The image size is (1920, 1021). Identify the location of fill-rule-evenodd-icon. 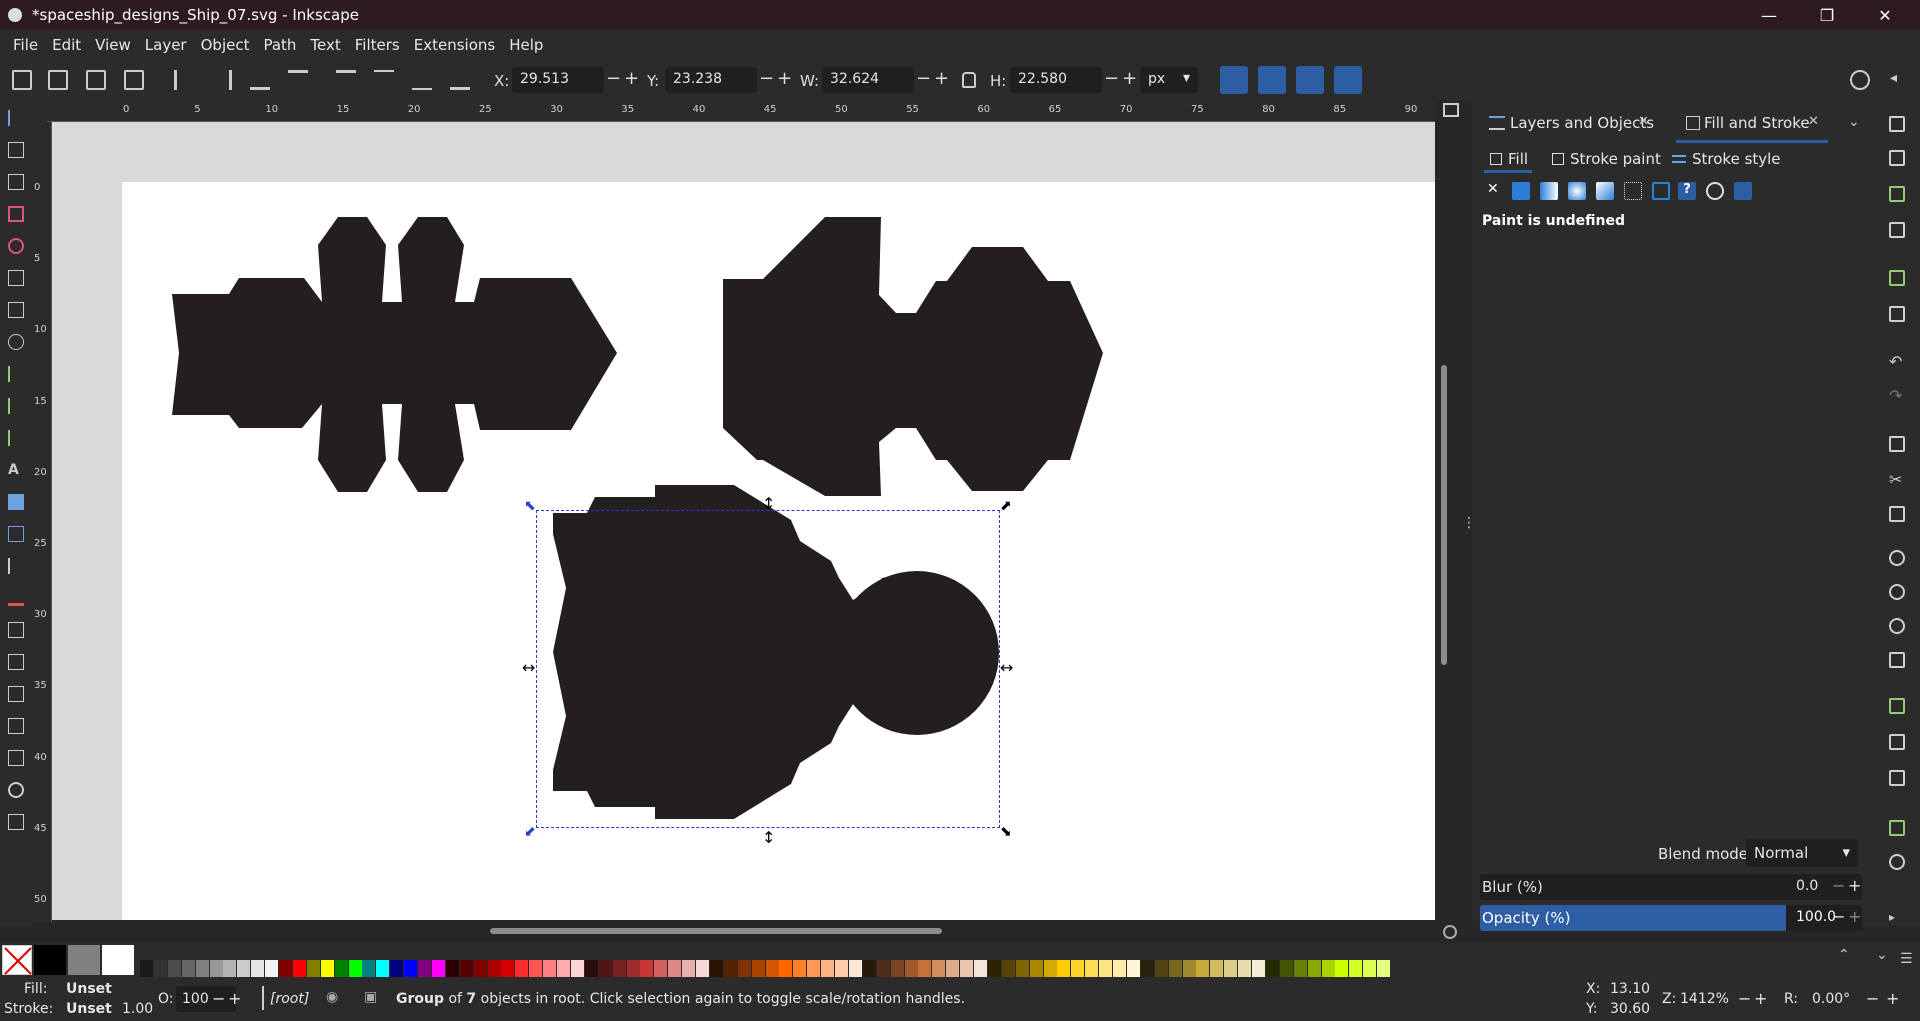
(1715, 191).